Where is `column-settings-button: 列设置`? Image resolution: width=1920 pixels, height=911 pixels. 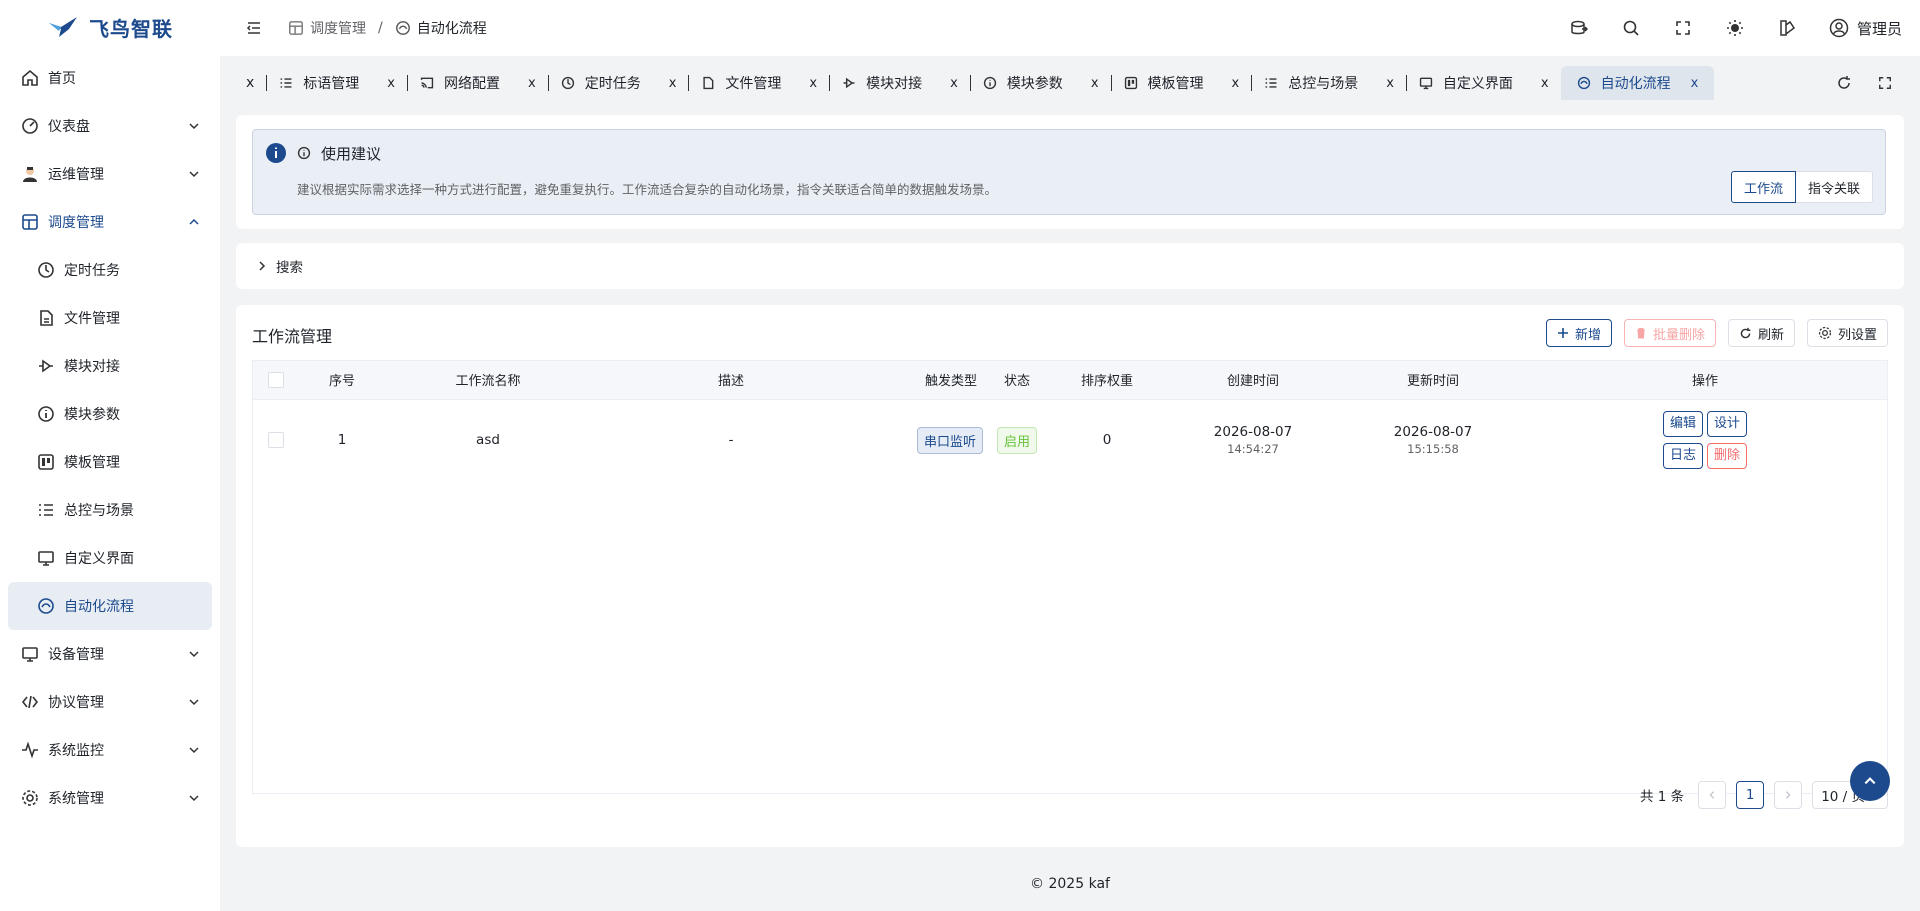 column-settings-button: 列设置 is located at coordinates (1847, 333).